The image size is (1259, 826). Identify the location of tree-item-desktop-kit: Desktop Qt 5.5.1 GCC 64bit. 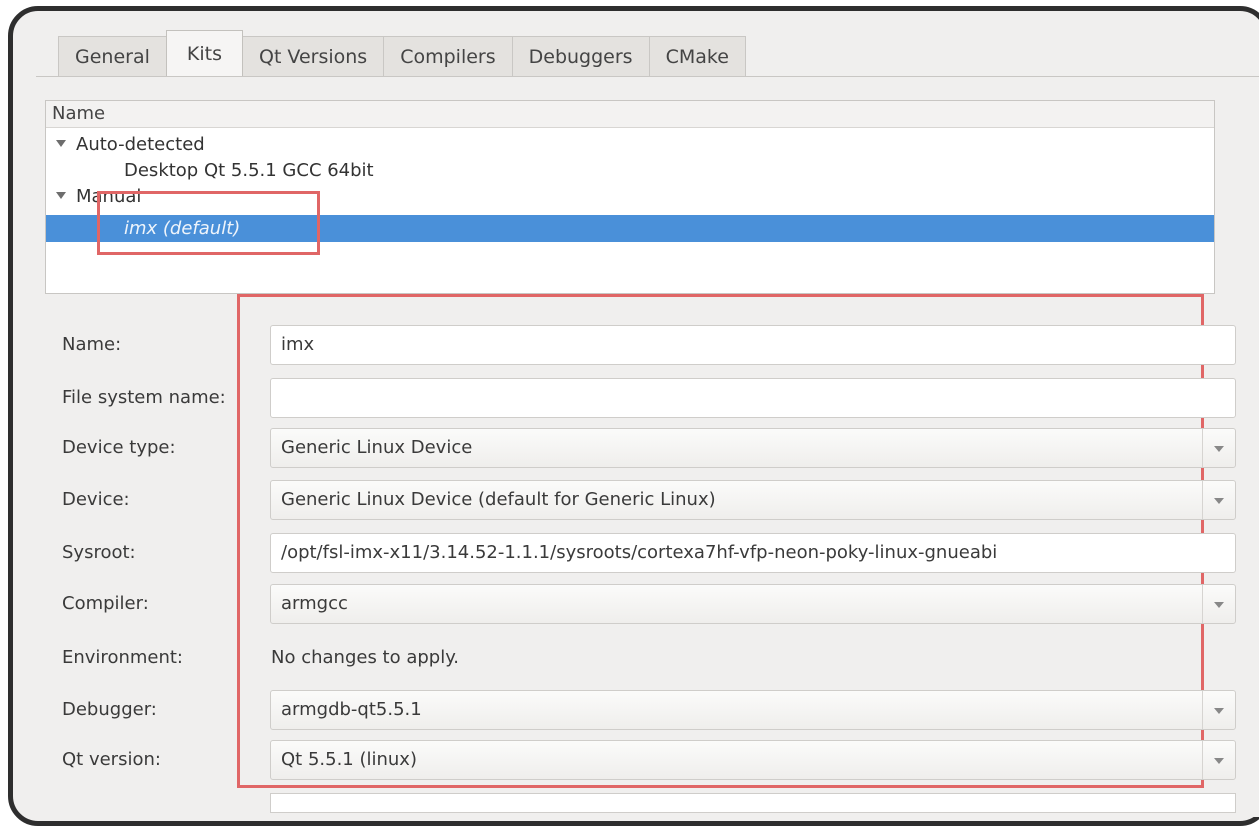
(249, 171).